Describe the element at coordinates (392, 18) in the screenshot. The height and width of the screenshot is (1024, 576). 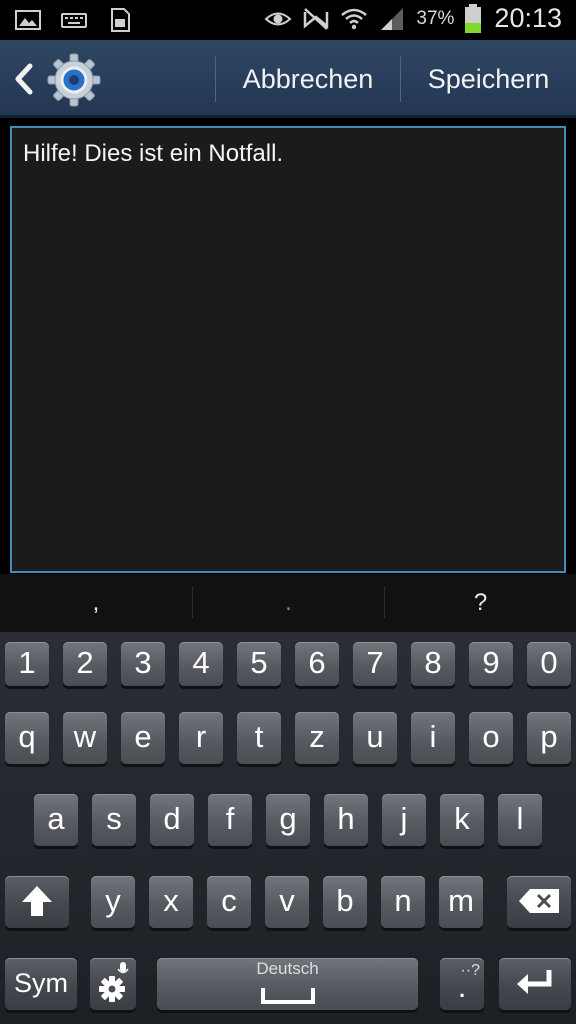
I see `cellular-signal-icon` at that location.